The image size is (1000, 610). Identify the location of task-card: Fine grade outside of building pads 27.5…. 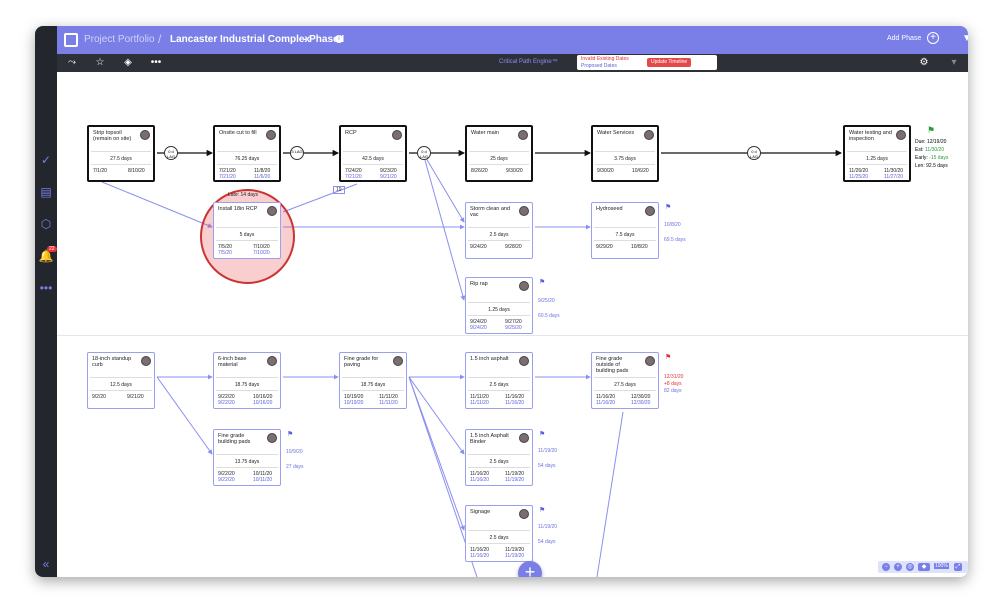
(625, 380).